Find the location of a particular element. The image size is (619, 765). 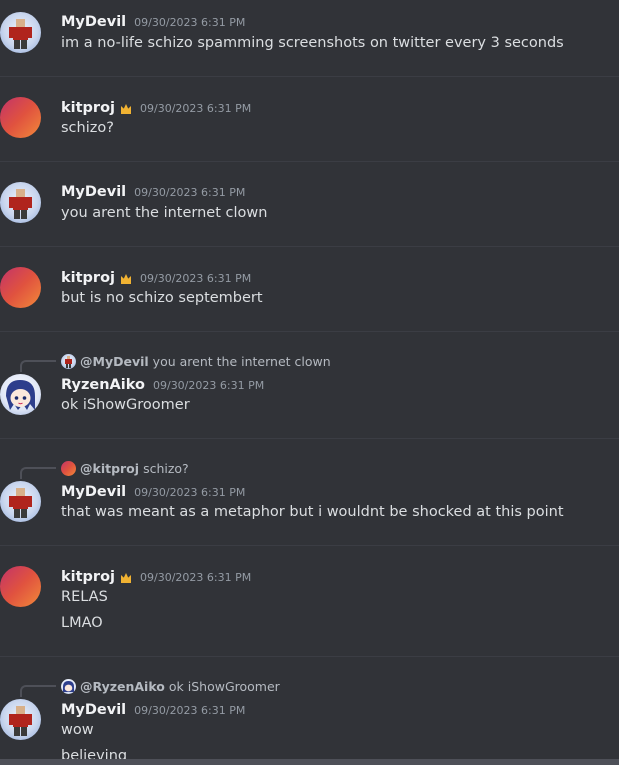

reply-text: schizo? is located at coordinates (166, 468).